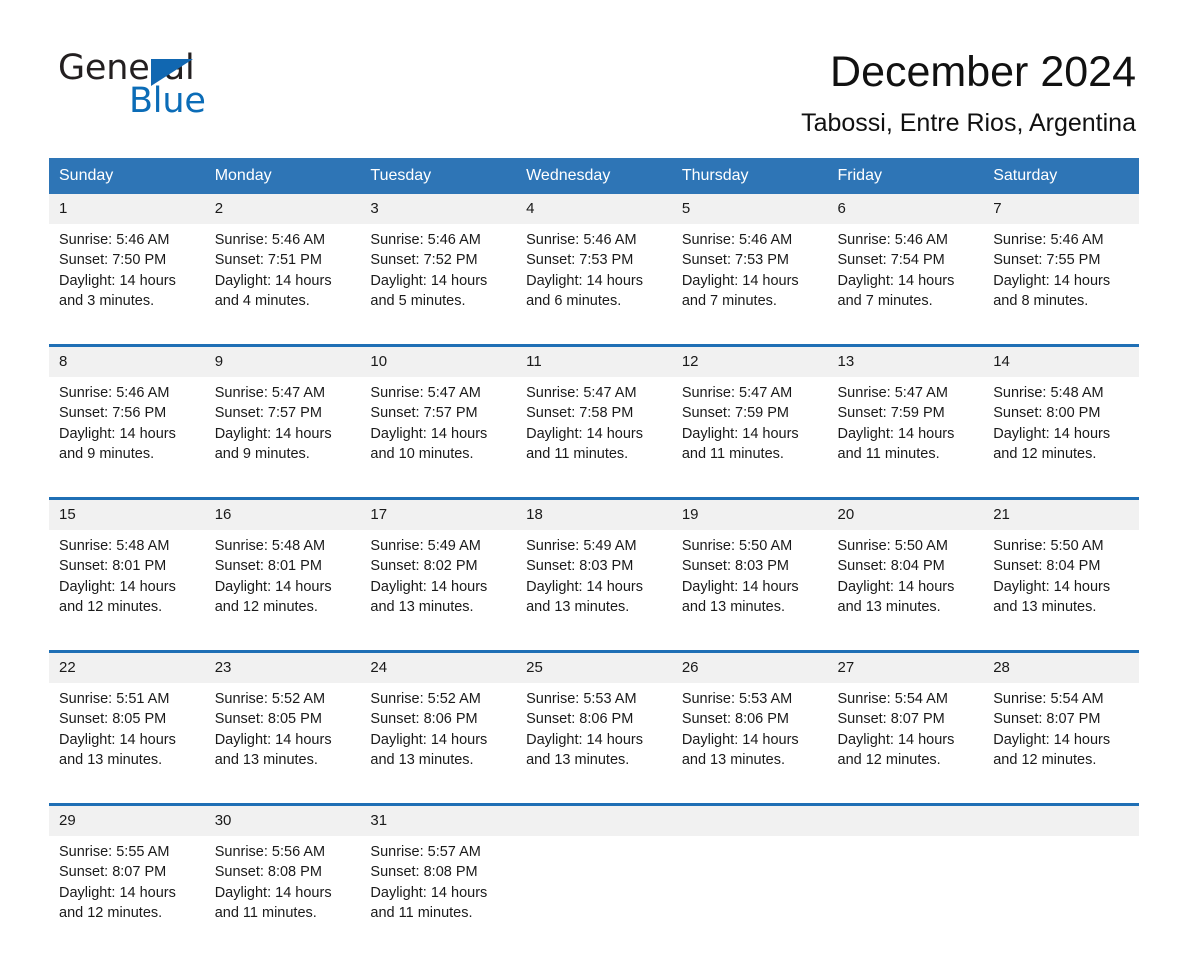 This screenshot has width=1188, height=956. I want to click on daylight-text-line2: and 10 minutes., so click(422, 454).